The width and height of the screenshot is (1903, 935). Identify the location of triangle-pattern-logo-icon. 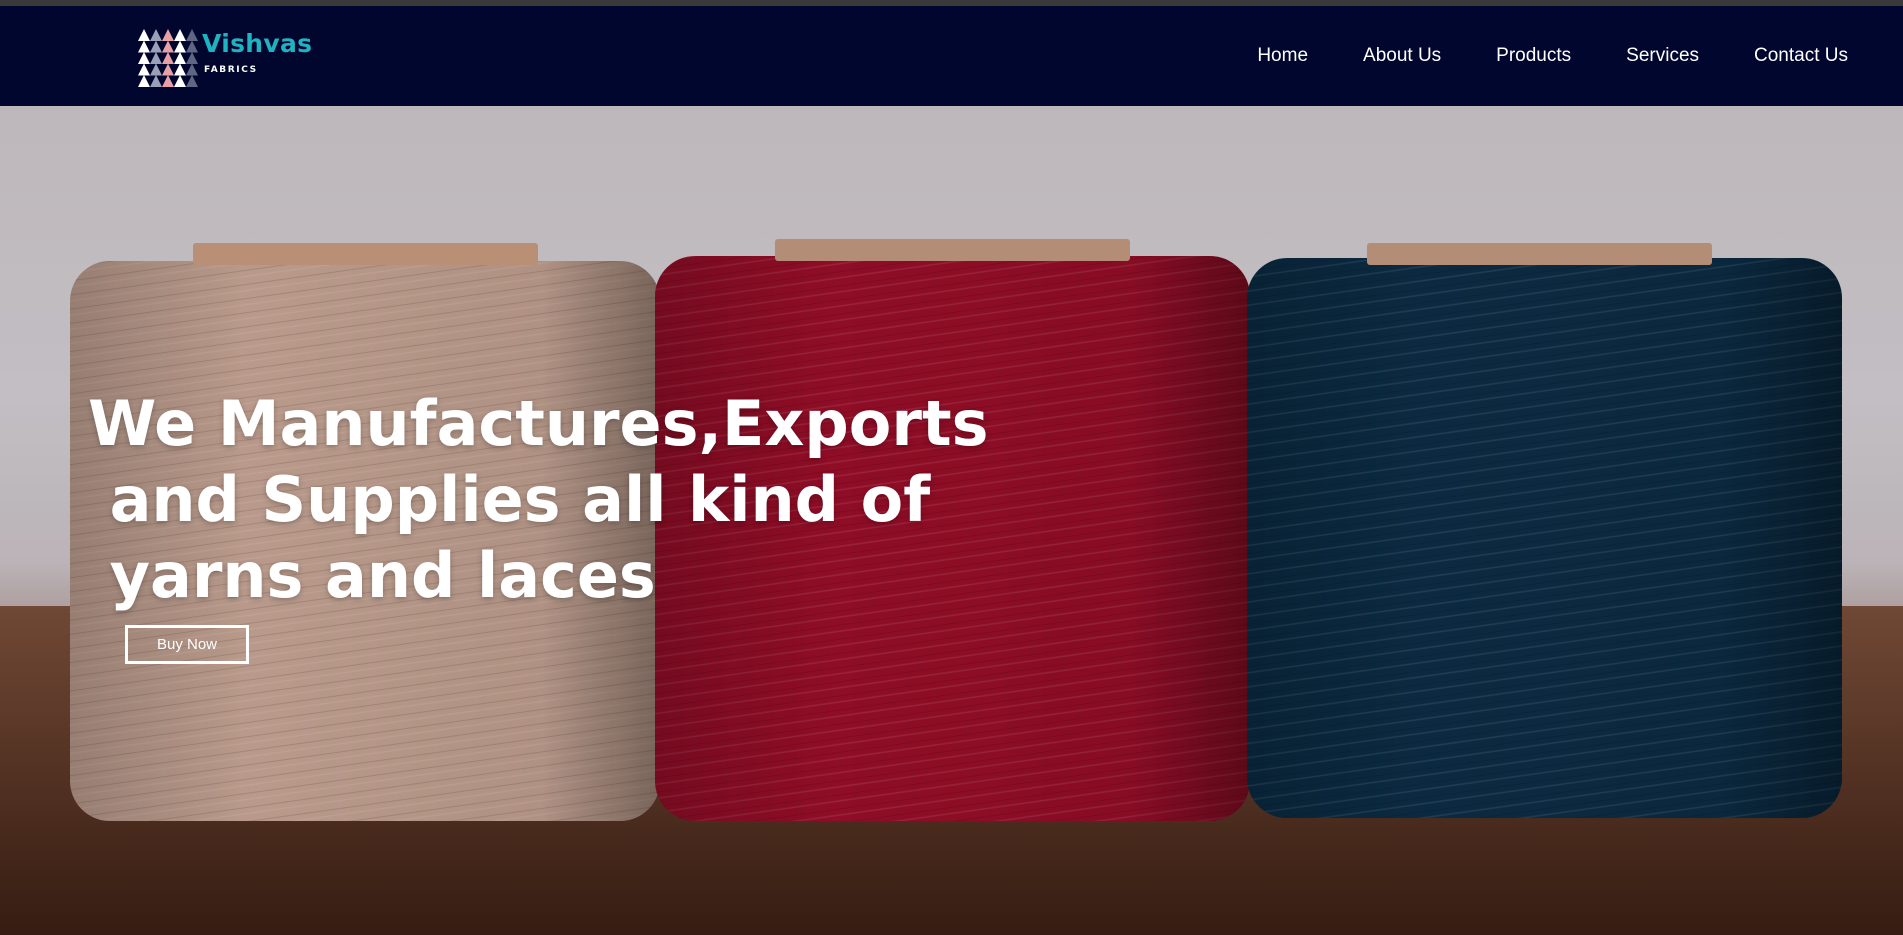
(168, 58).